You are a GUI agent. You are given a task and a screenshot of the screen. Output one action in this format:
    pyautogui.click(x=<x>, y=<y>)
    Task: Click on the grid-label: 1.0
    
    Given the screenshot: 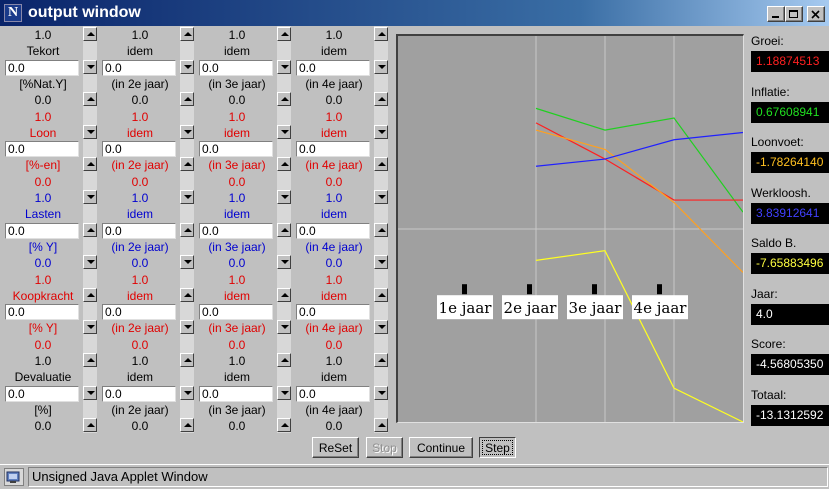 What is the action you would take?
    pyautogui.click(x=334, y=198)
    